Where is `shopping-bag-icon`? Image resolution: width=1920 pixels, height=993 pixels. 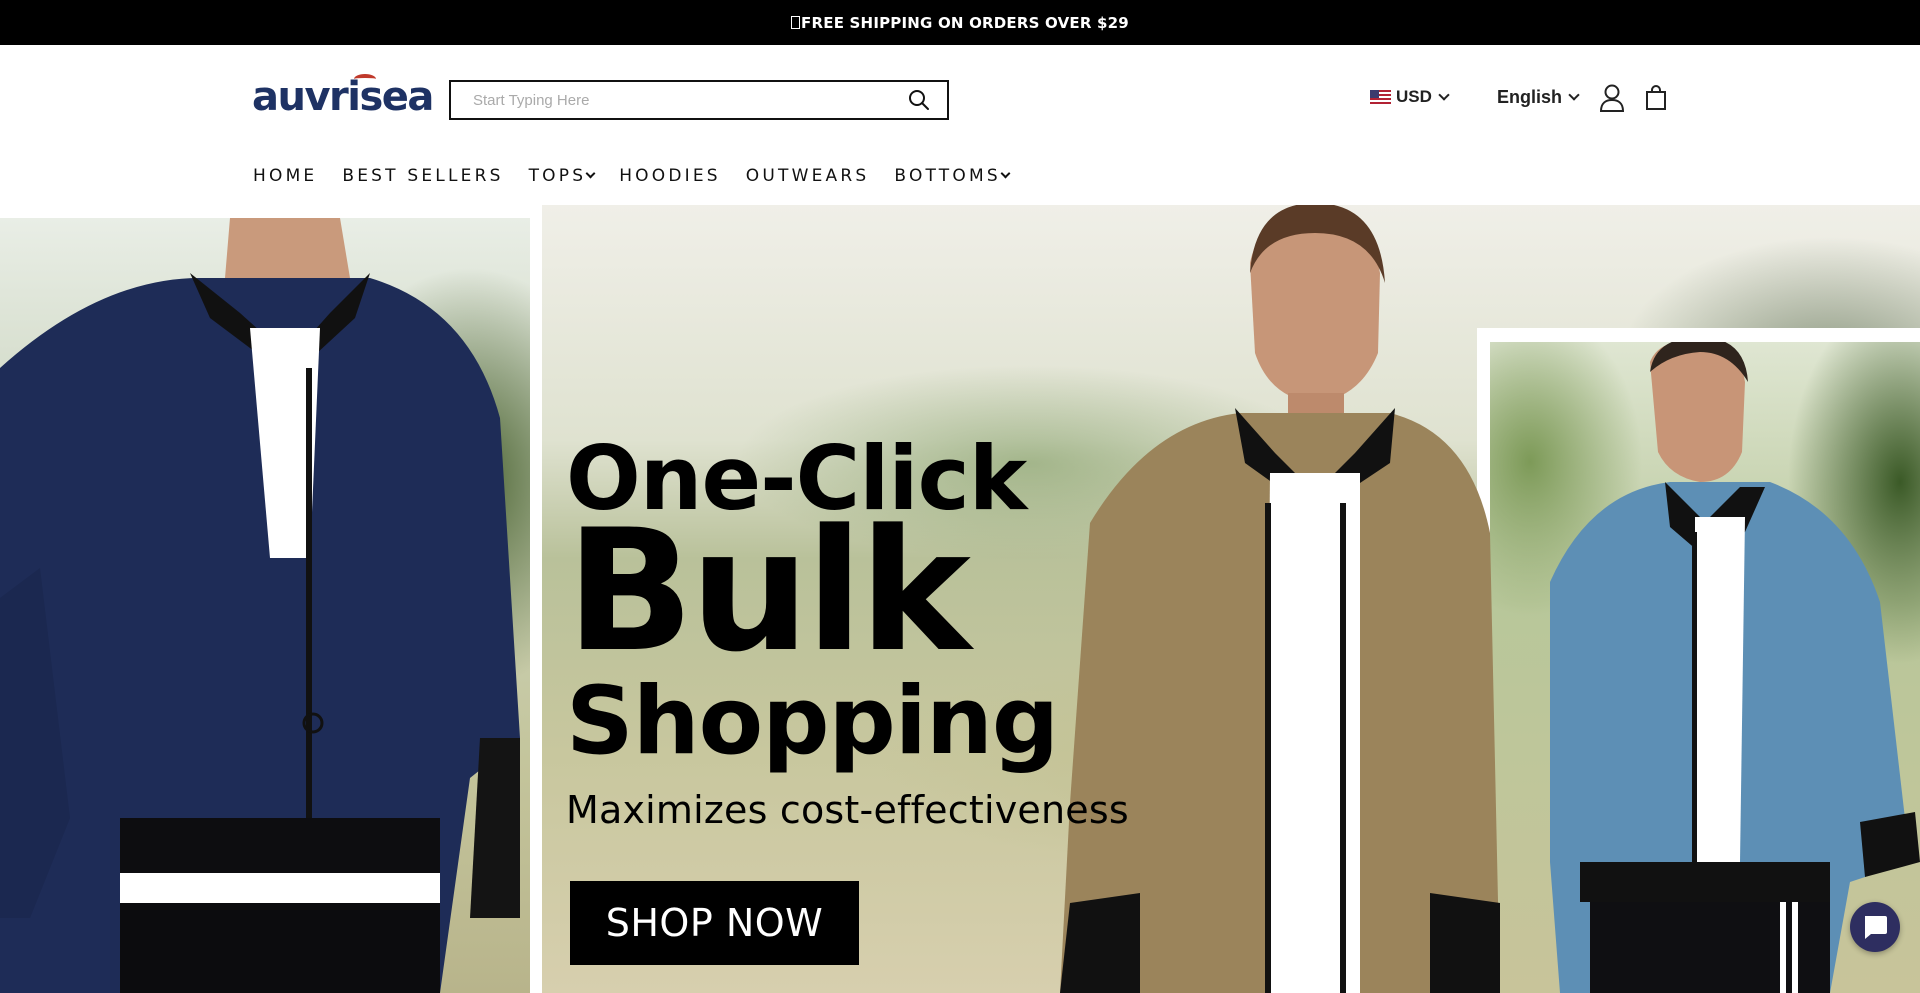 shopping-bag-icon is located at coordinates (1656, 97).